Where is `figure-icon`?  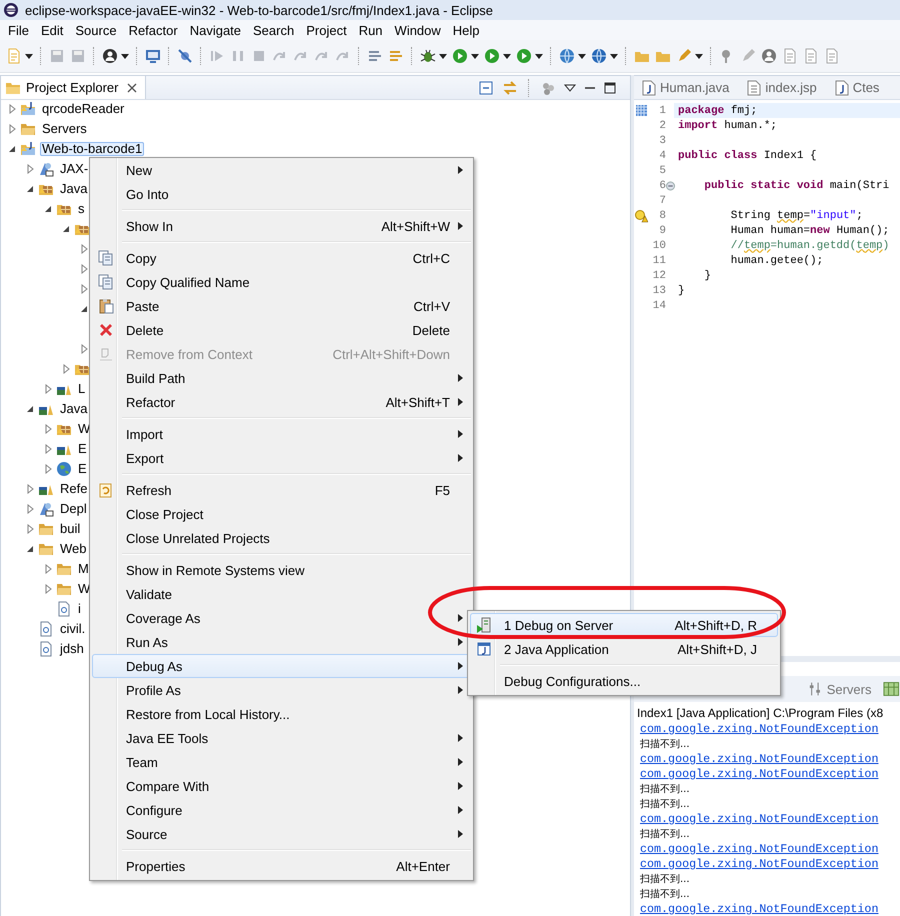 figure-icon is located at coordinates (769, 56).